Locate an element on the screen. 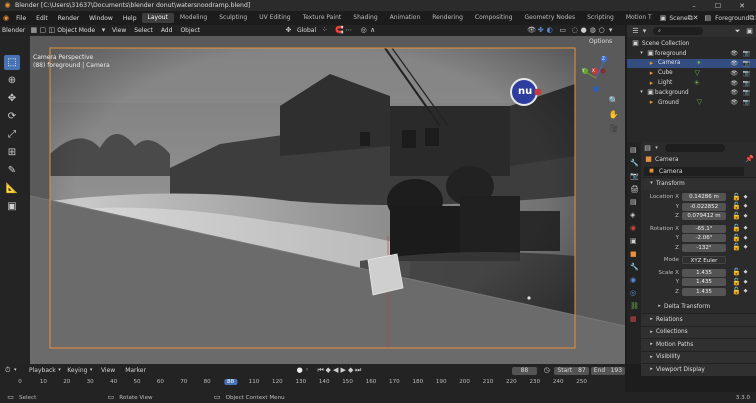  outliner-item-light: ▸ Light ☀ 👁 📷 is located at coordinates (691, 83).